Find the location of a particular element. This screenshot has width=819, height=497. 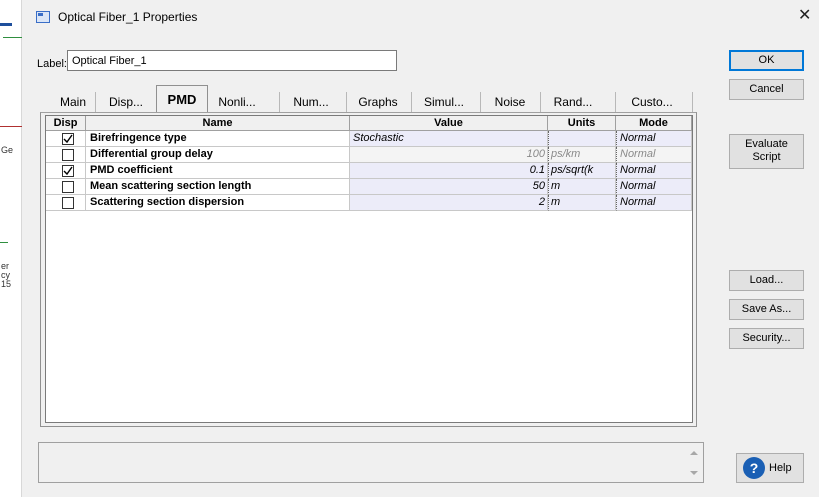

tab-pmd: PMD is located at coordinates (182, 99).